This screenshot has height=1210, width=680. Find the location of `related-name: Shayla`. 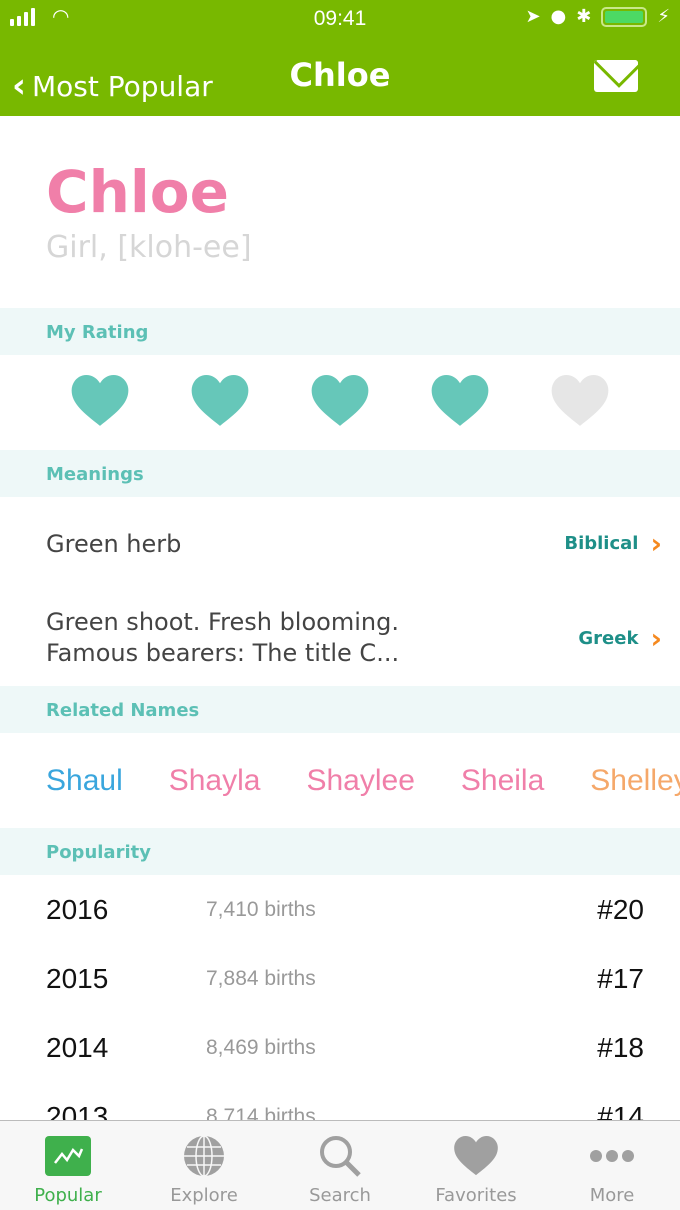

related-name: Shayla is located at coordinates (215, 781).